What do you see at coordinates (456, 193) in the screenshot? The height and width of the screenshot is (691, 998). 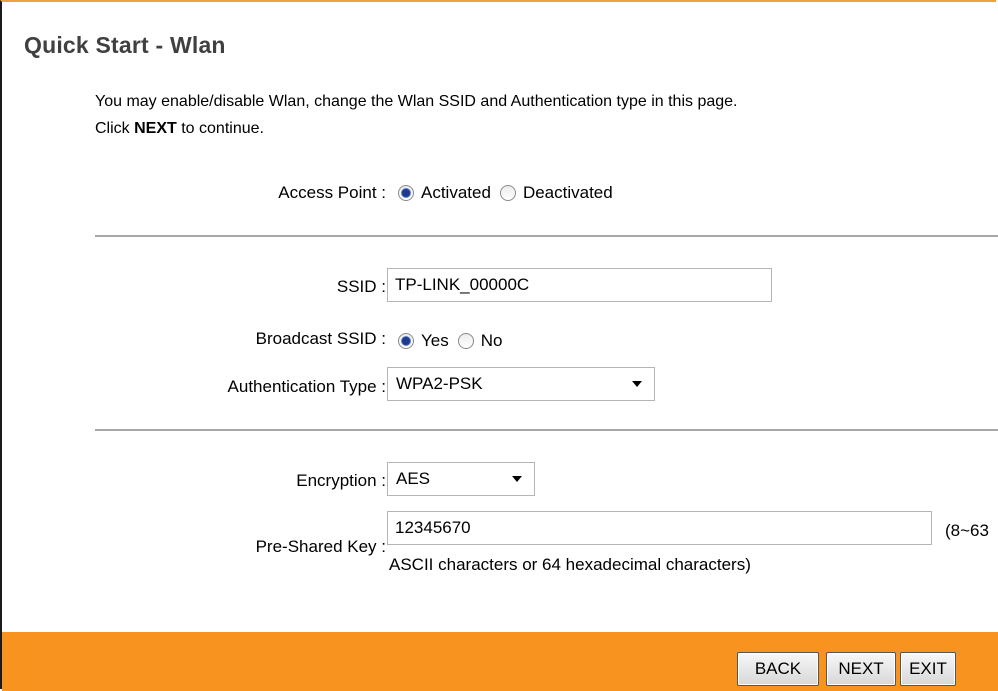 I see `access-point-activated-label: Activated` at bounding box center [456, 193].